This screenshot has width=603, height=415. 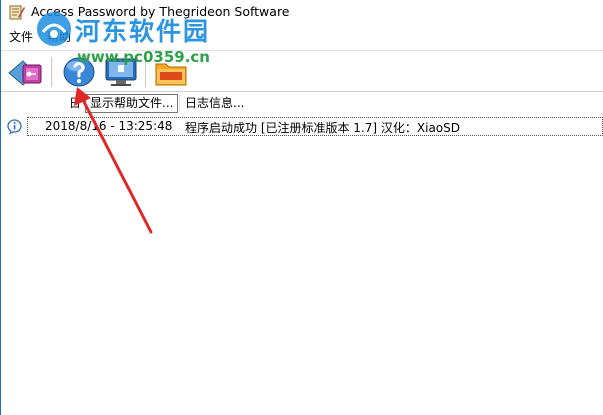 What do you see at coordinates (179, 103) in the screenshot?
I see `column-separator` at bounding box center [179, 103].